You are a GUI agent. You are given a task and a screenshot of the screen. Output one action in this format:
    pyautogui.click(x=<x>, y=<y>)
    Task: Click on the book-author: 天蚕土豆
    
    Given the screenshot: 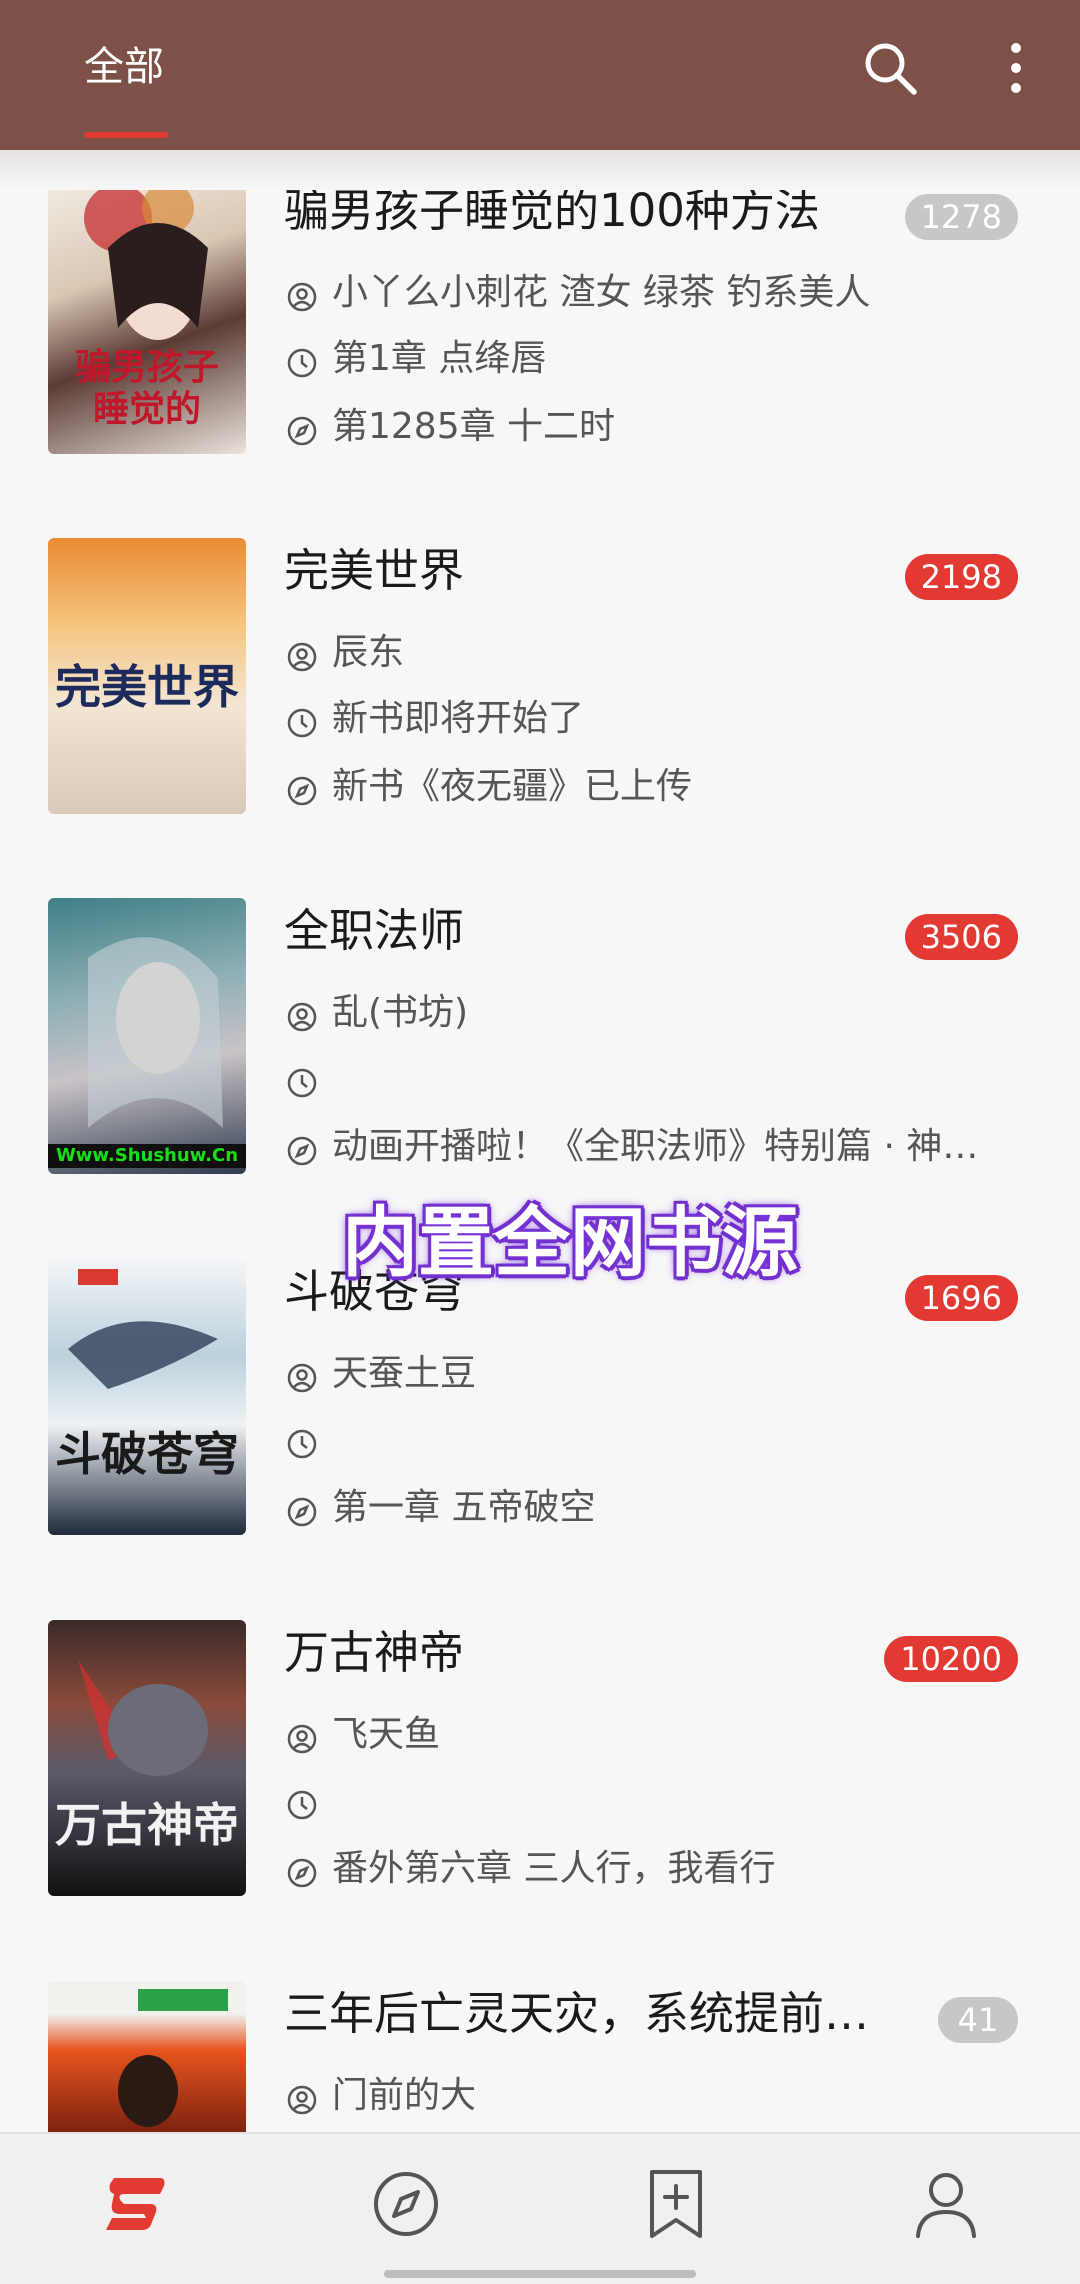 What is the action you would take?
    pyautogui.click(x=664, y=1374)
    